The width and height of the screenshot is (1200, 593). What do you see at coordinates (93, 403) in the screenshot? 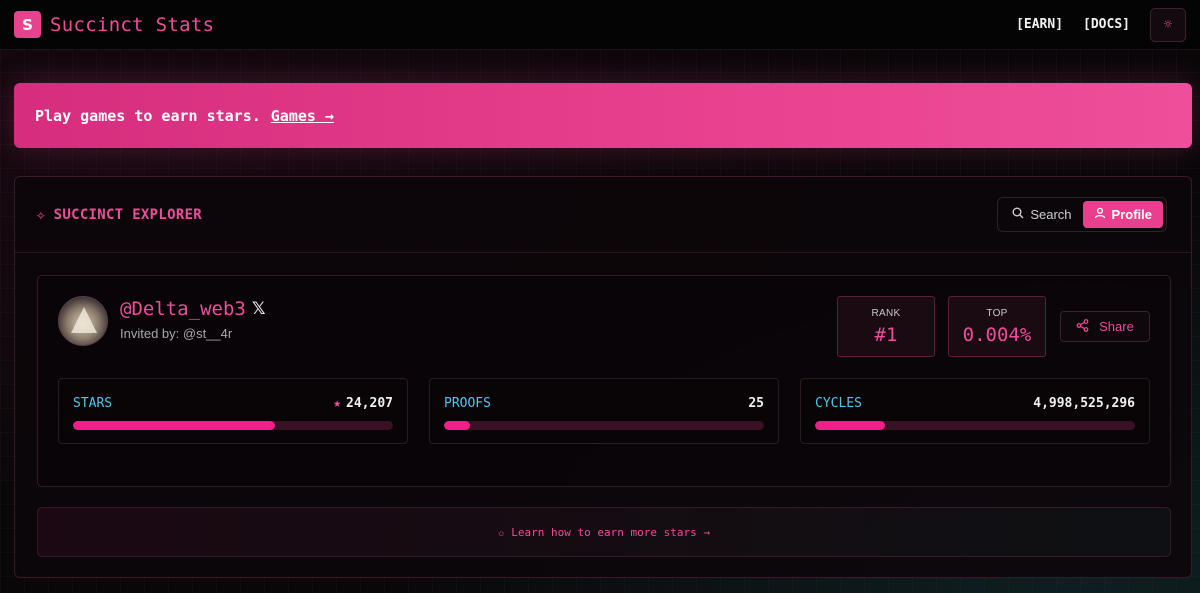
I see `metric-stars-label: STARS` at bounding box center [93, 403].